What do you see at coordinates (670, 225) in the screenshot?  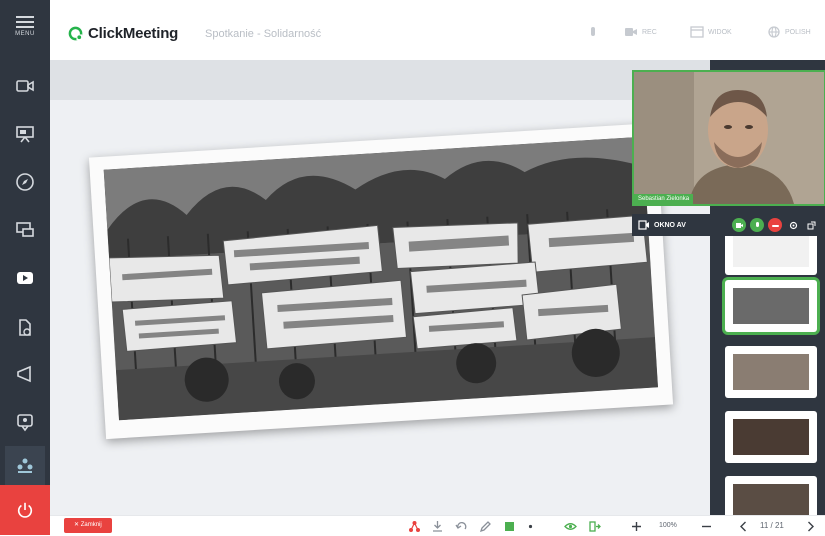 I see `av-window-label: OKNO AV` at bounding box center [670, 225].